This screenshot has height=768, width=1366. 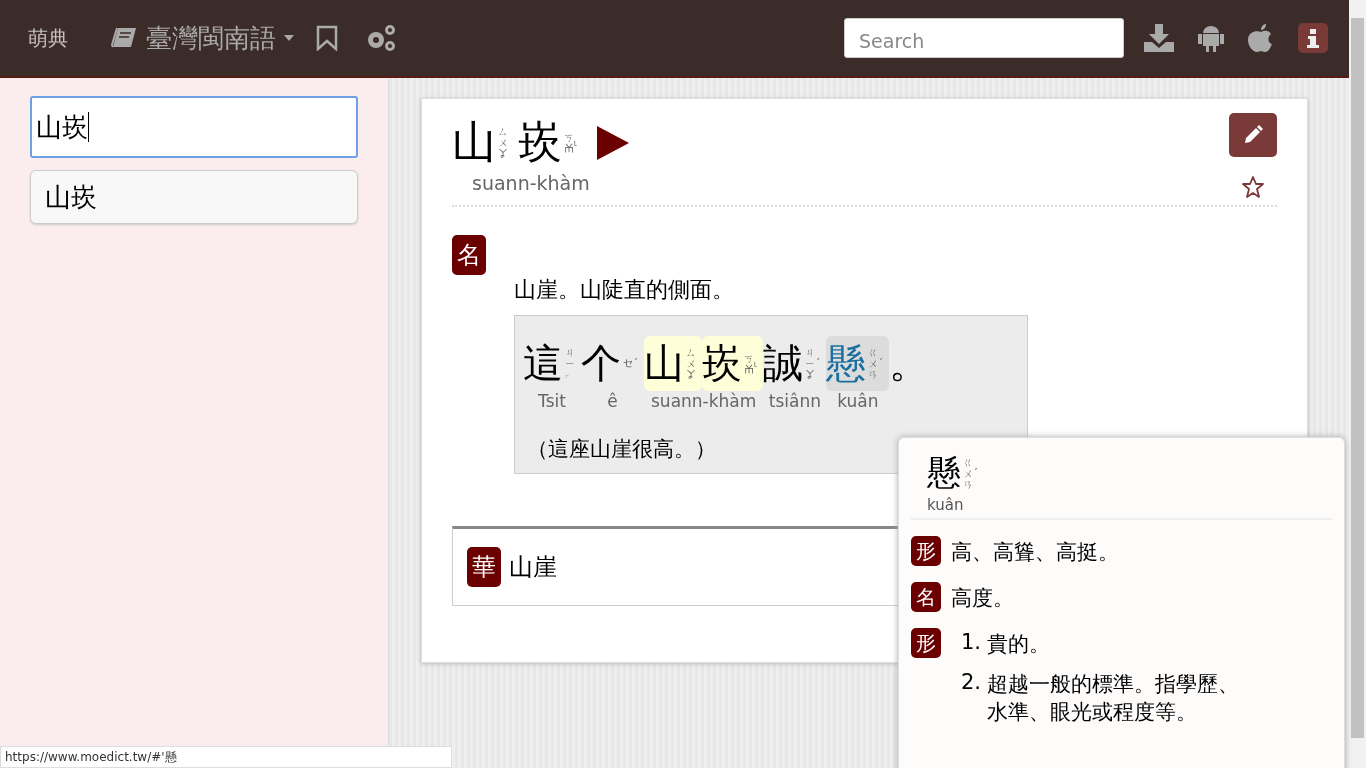 What do you see at coordinates (1035, 552) in the screenshot?
I see `definition-text: 高、高聳、高挺。` at bounding box center [1035, 552].